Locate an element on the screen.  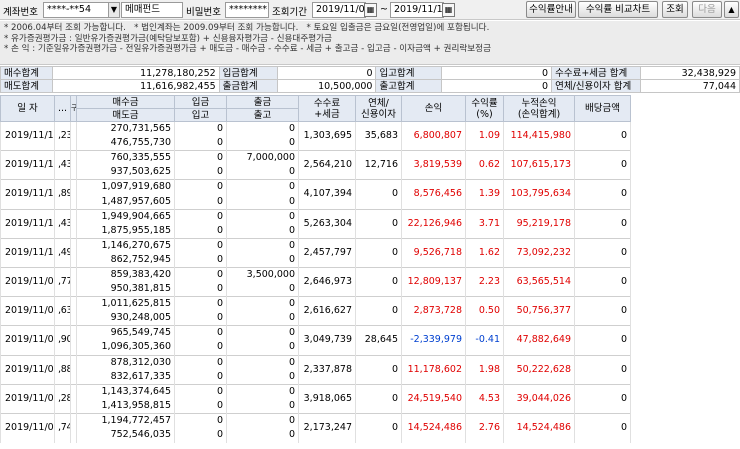
col-deposit-header: 입금 is located at coordinates (200, 102).